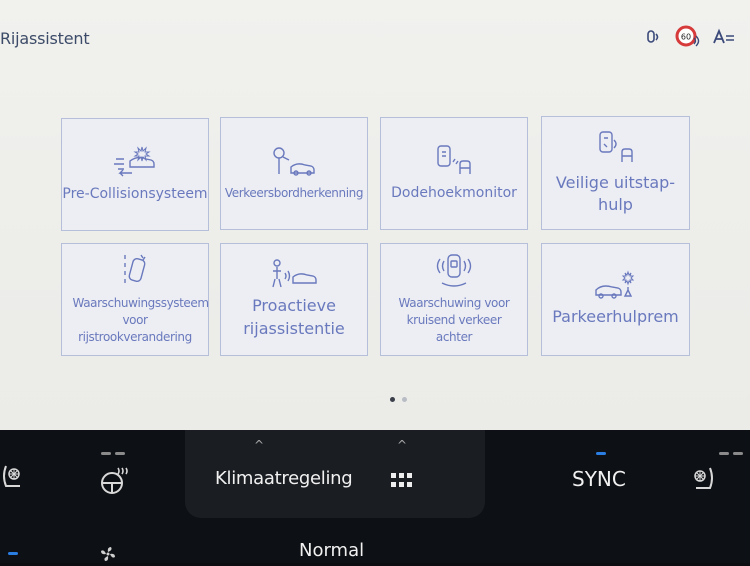  I want to click on safe-exit-icon, so click(615, 146).